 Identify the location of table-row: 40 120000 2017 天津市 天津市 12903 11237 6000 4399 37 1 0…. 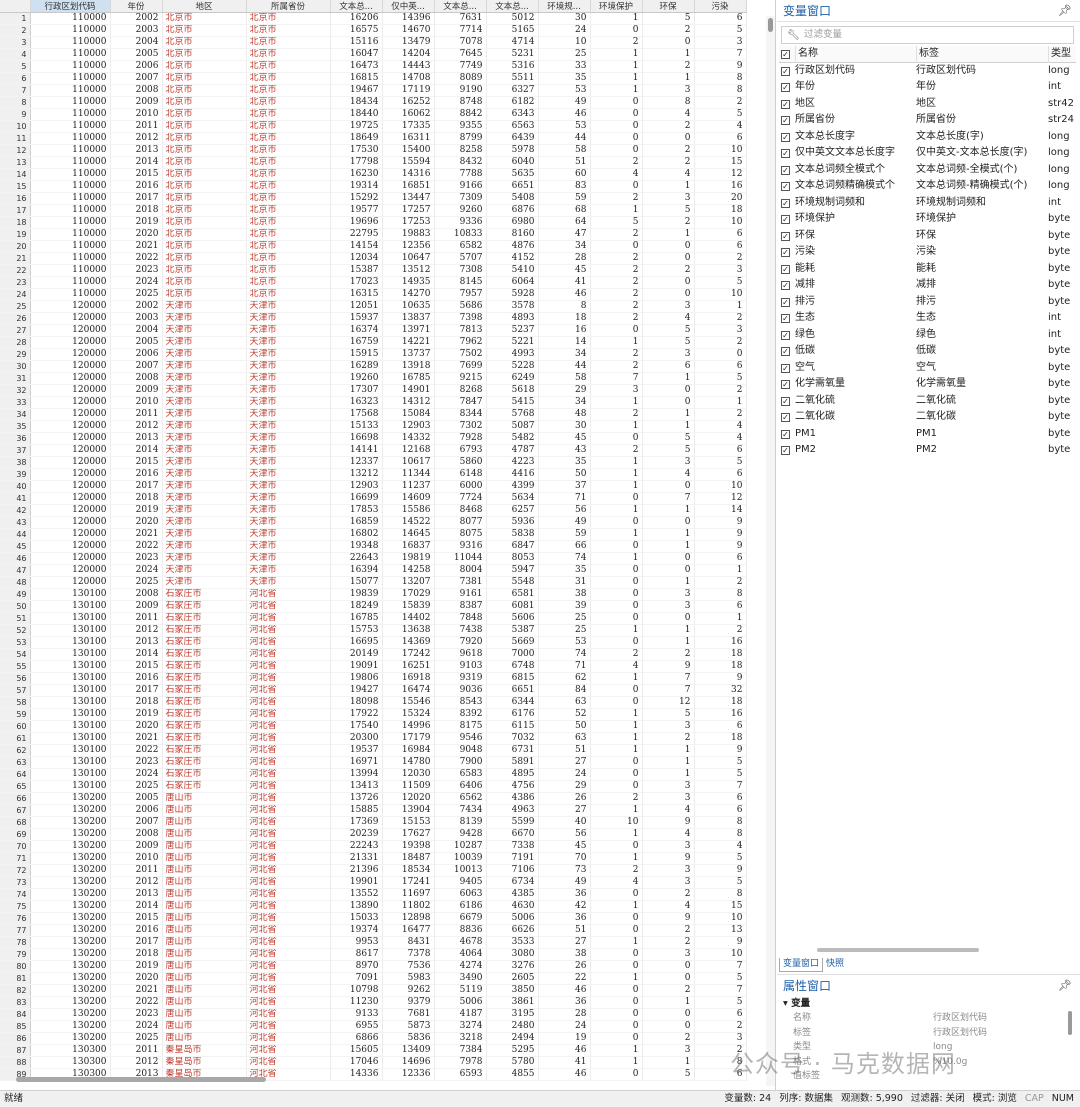
(373, 486).